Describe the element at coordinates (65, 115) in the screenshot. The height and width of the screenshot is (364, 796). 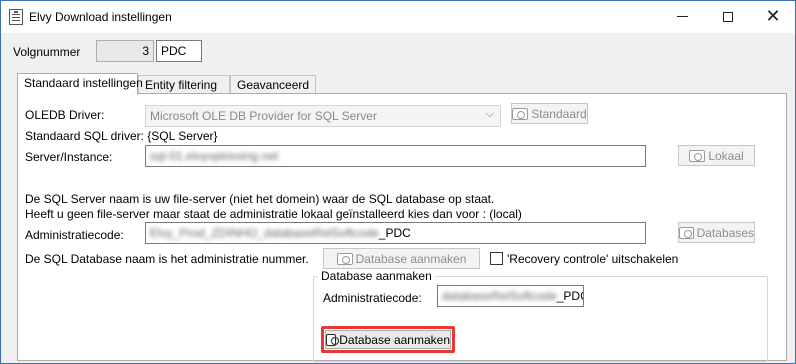
I see `oledb-label: OLEDB Driver:` at that location.